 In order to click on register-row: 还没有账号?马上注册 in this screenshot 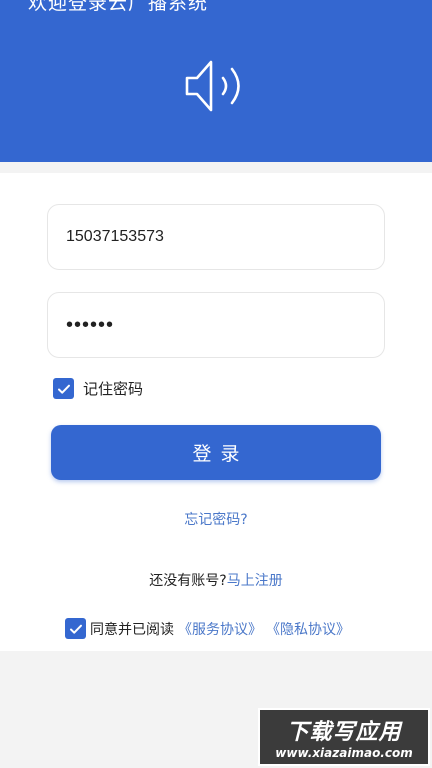, I will do `click(216, 580)`.